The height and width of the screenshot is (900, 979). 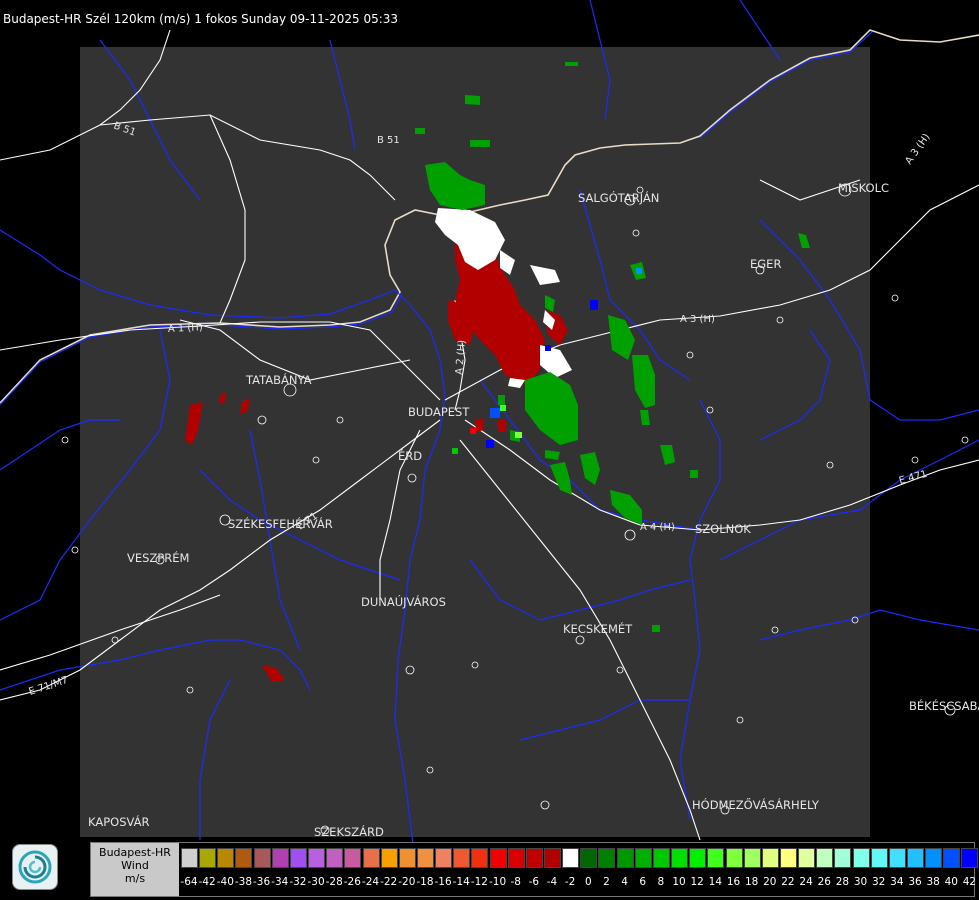 I want to click on road-label: A 4 (H), so click(x=657, y=527).